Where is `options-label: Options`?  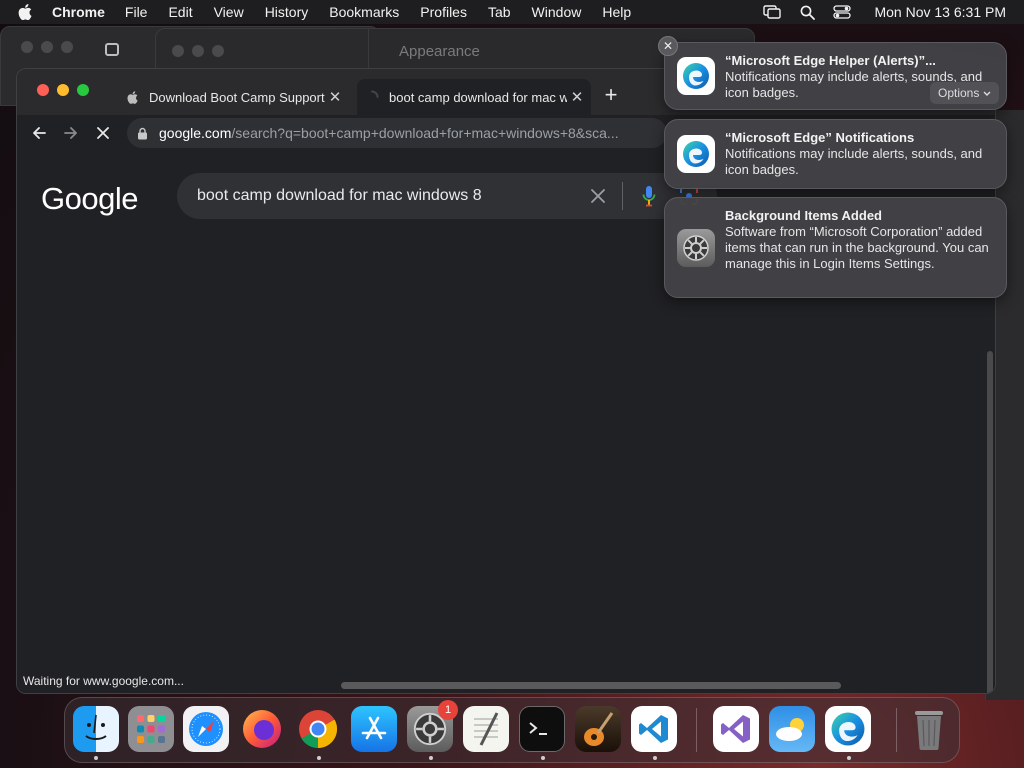
options-label: Options is located at coordinates (959, 93).